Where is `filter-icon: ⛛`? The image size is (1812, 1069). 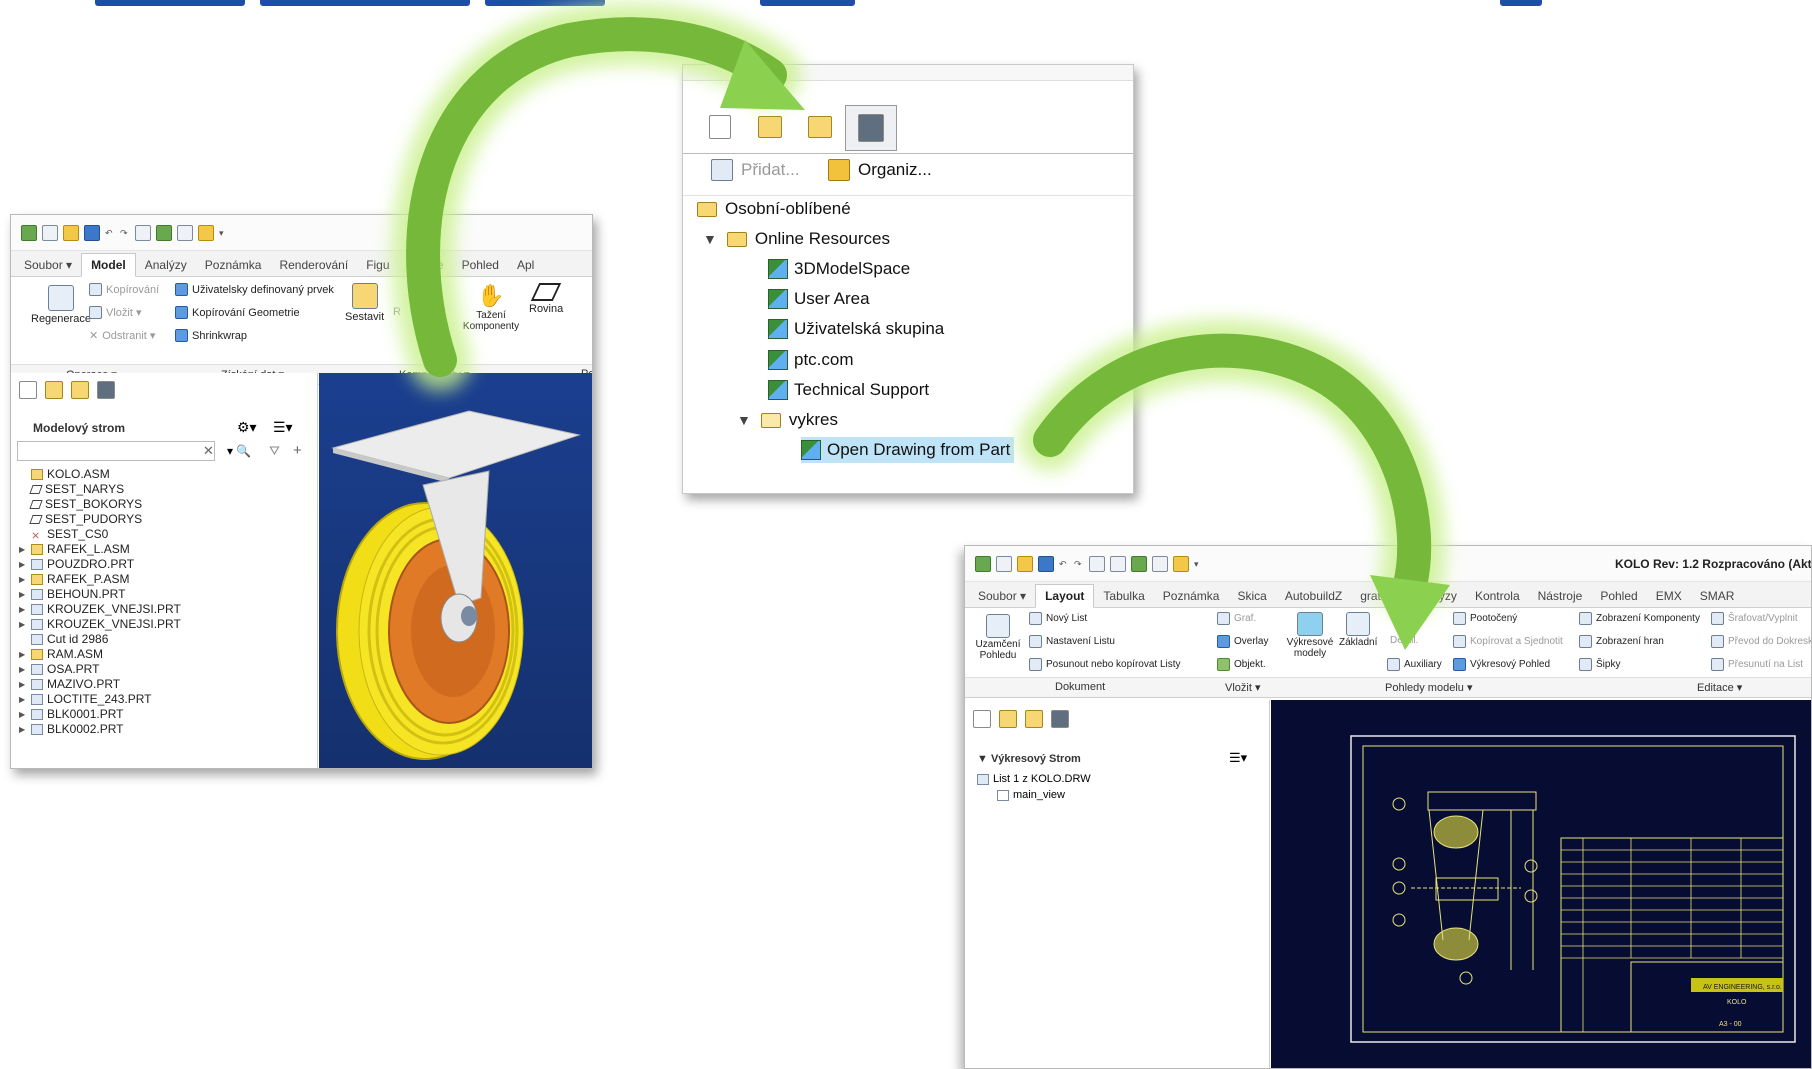 filter-icon: ⛛ is located at coordinates (274, 451).